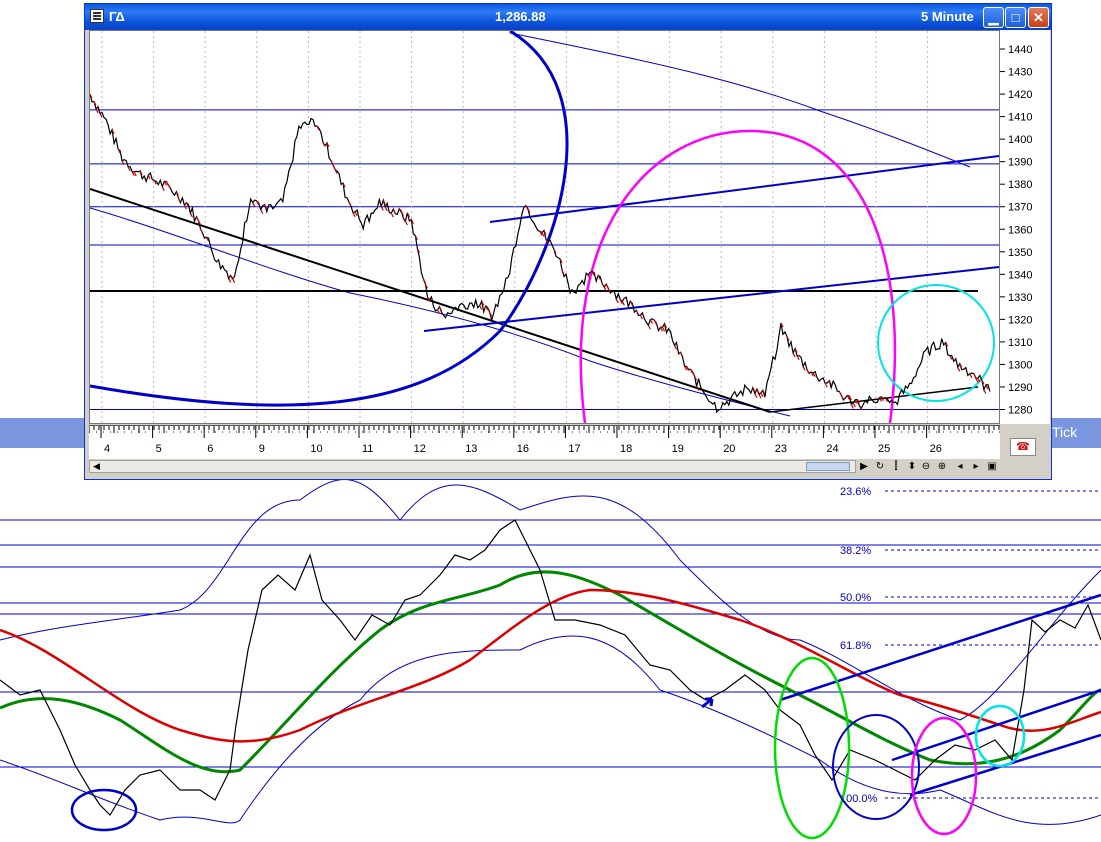 This screenshot has width=1101, height=842. What do you see at coordinates (96, 466) in the screenshot?
I see `scroll-left-icon: ◀` at bounding box center [96, 466].